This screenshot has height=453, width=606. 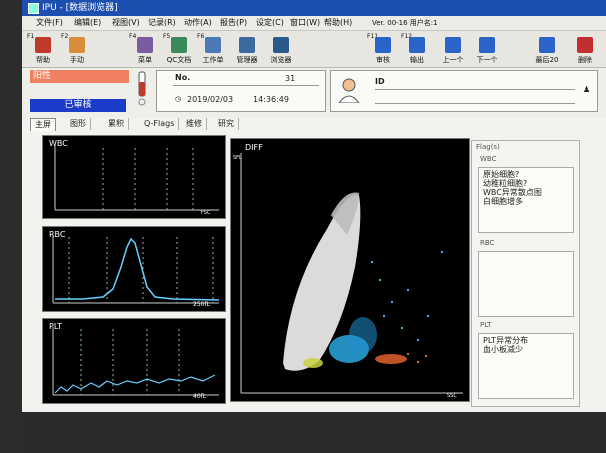 What do you see at coordinates (160, 124) in the screenshot?
I see `tab-qflags: Q-Flags` at bounding box center [160, 124].